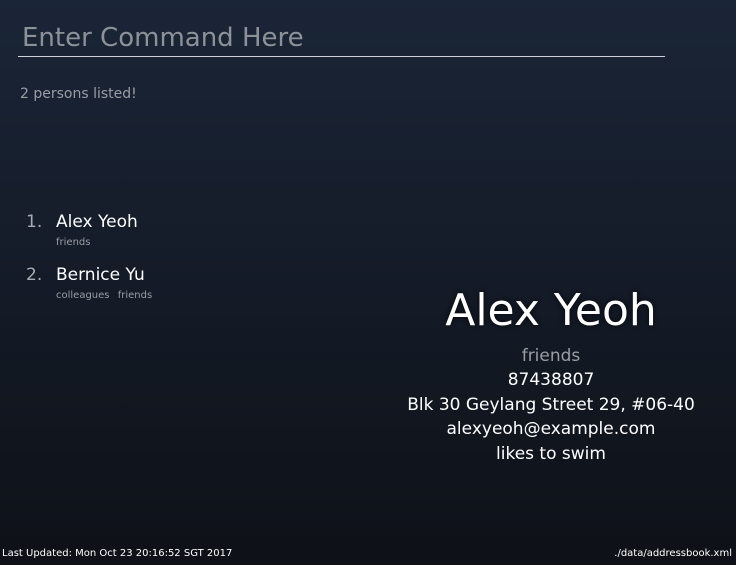  What do you see at coordinates (551, 429) in the screenshot?
I see `detail-email: alexyeoh@example.com` at bounding box center [551, 429].